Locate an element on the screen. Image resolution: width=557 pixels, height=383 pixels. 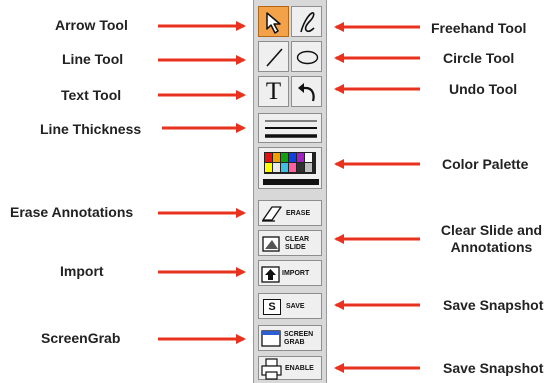
undo-tool-button is located at coordinates (306, 91).